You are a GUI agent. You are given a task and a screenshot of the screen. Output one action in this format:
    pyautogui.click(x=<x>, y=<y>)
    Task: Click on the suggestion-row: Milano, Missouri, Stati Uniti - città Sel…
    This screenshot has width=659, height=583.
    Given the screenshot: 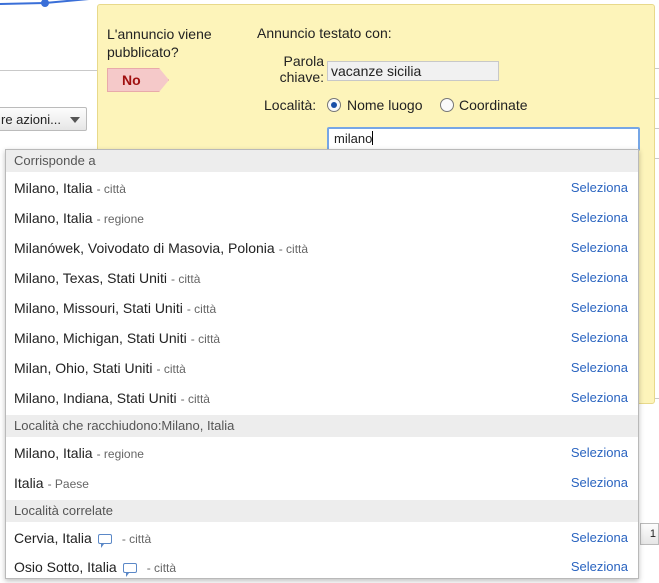 What is the action you would take?
    pyautogui.click(x=322, y=308)
    